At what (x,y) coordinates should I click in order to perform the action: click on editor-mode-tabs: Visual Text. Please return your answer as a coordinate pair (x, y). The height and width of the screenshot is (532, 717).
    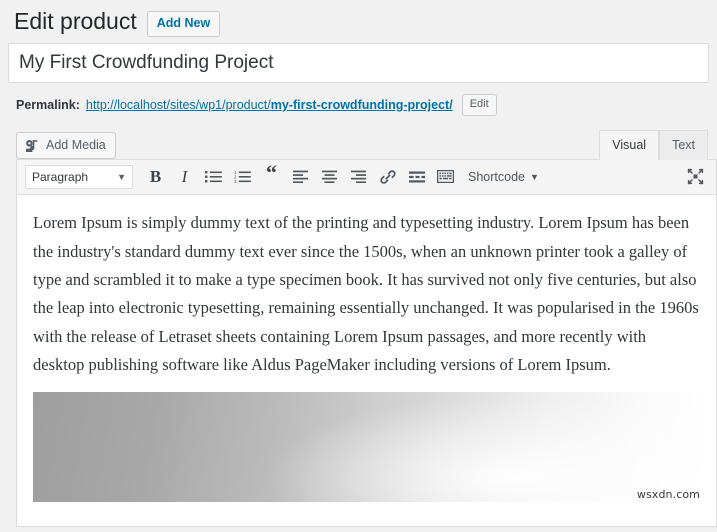
    Looking at the image, I should click on (653, 145).